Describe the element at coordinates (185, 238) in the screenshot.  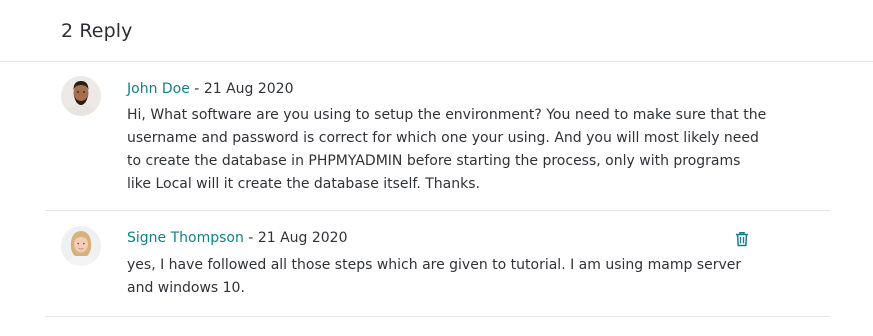
I see `author-link: Signe Thompson` at that location.